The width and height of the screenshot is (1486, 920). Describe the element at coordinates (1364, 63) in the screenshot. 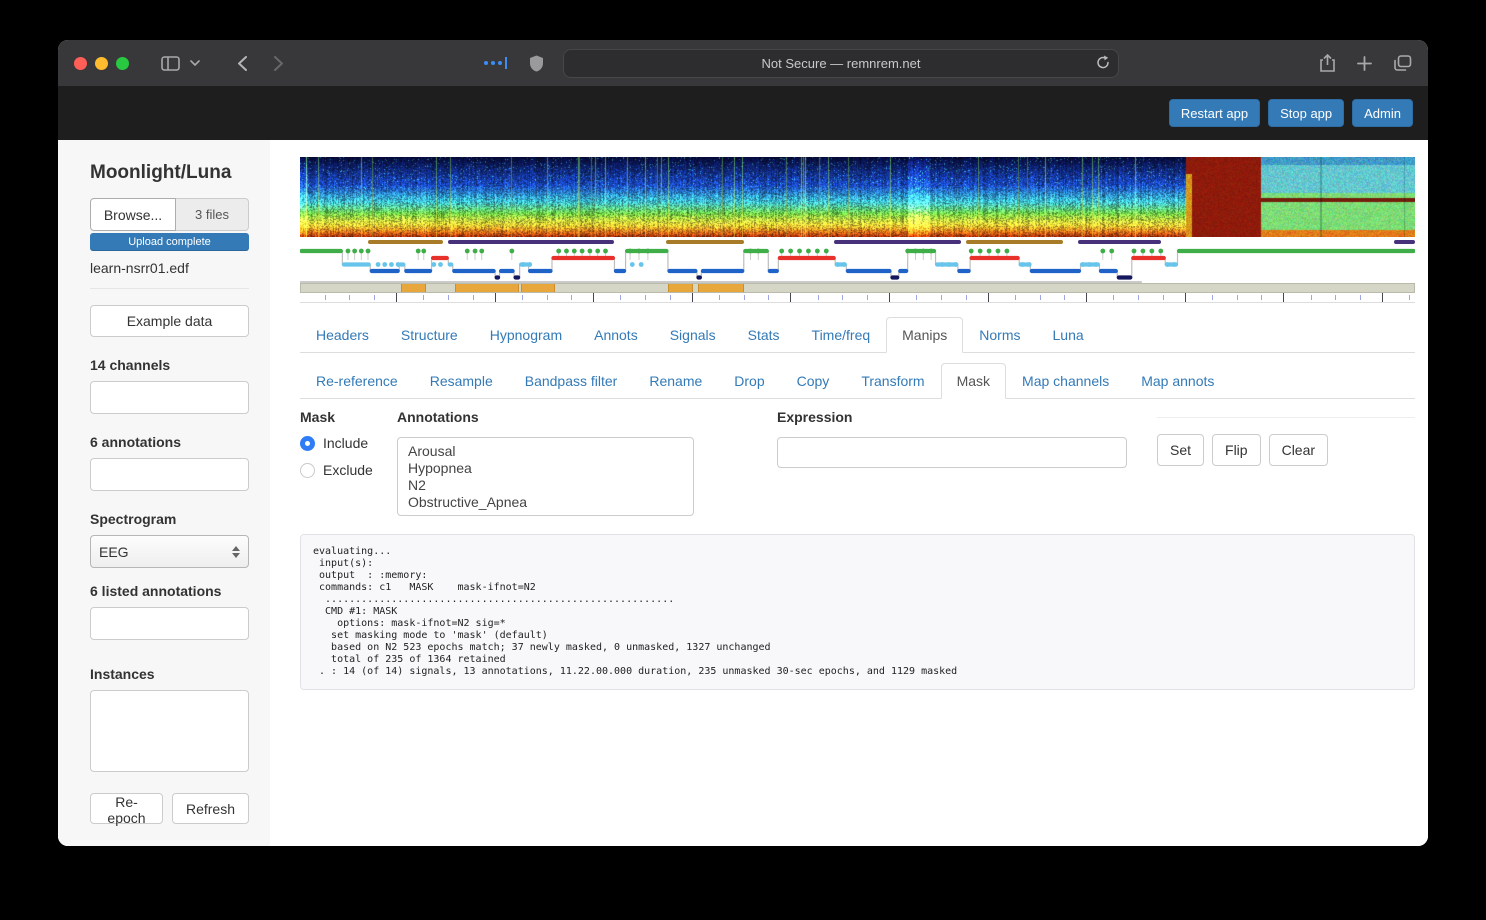

I see `new-tab-icon` at that location.